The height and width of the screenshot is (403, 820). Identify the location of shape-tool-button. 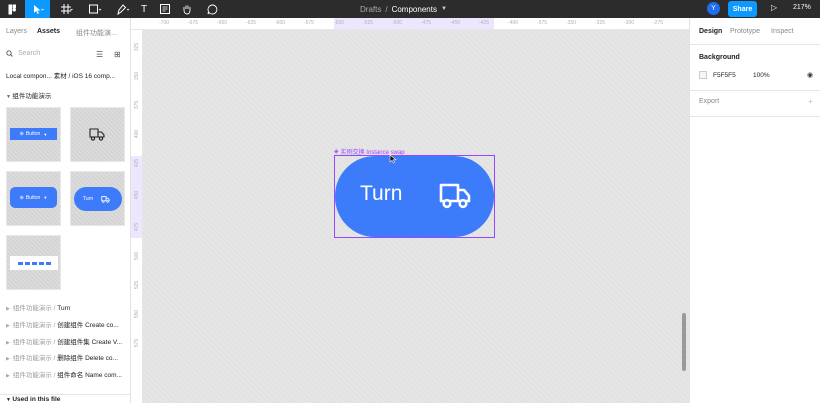
(95, 9).